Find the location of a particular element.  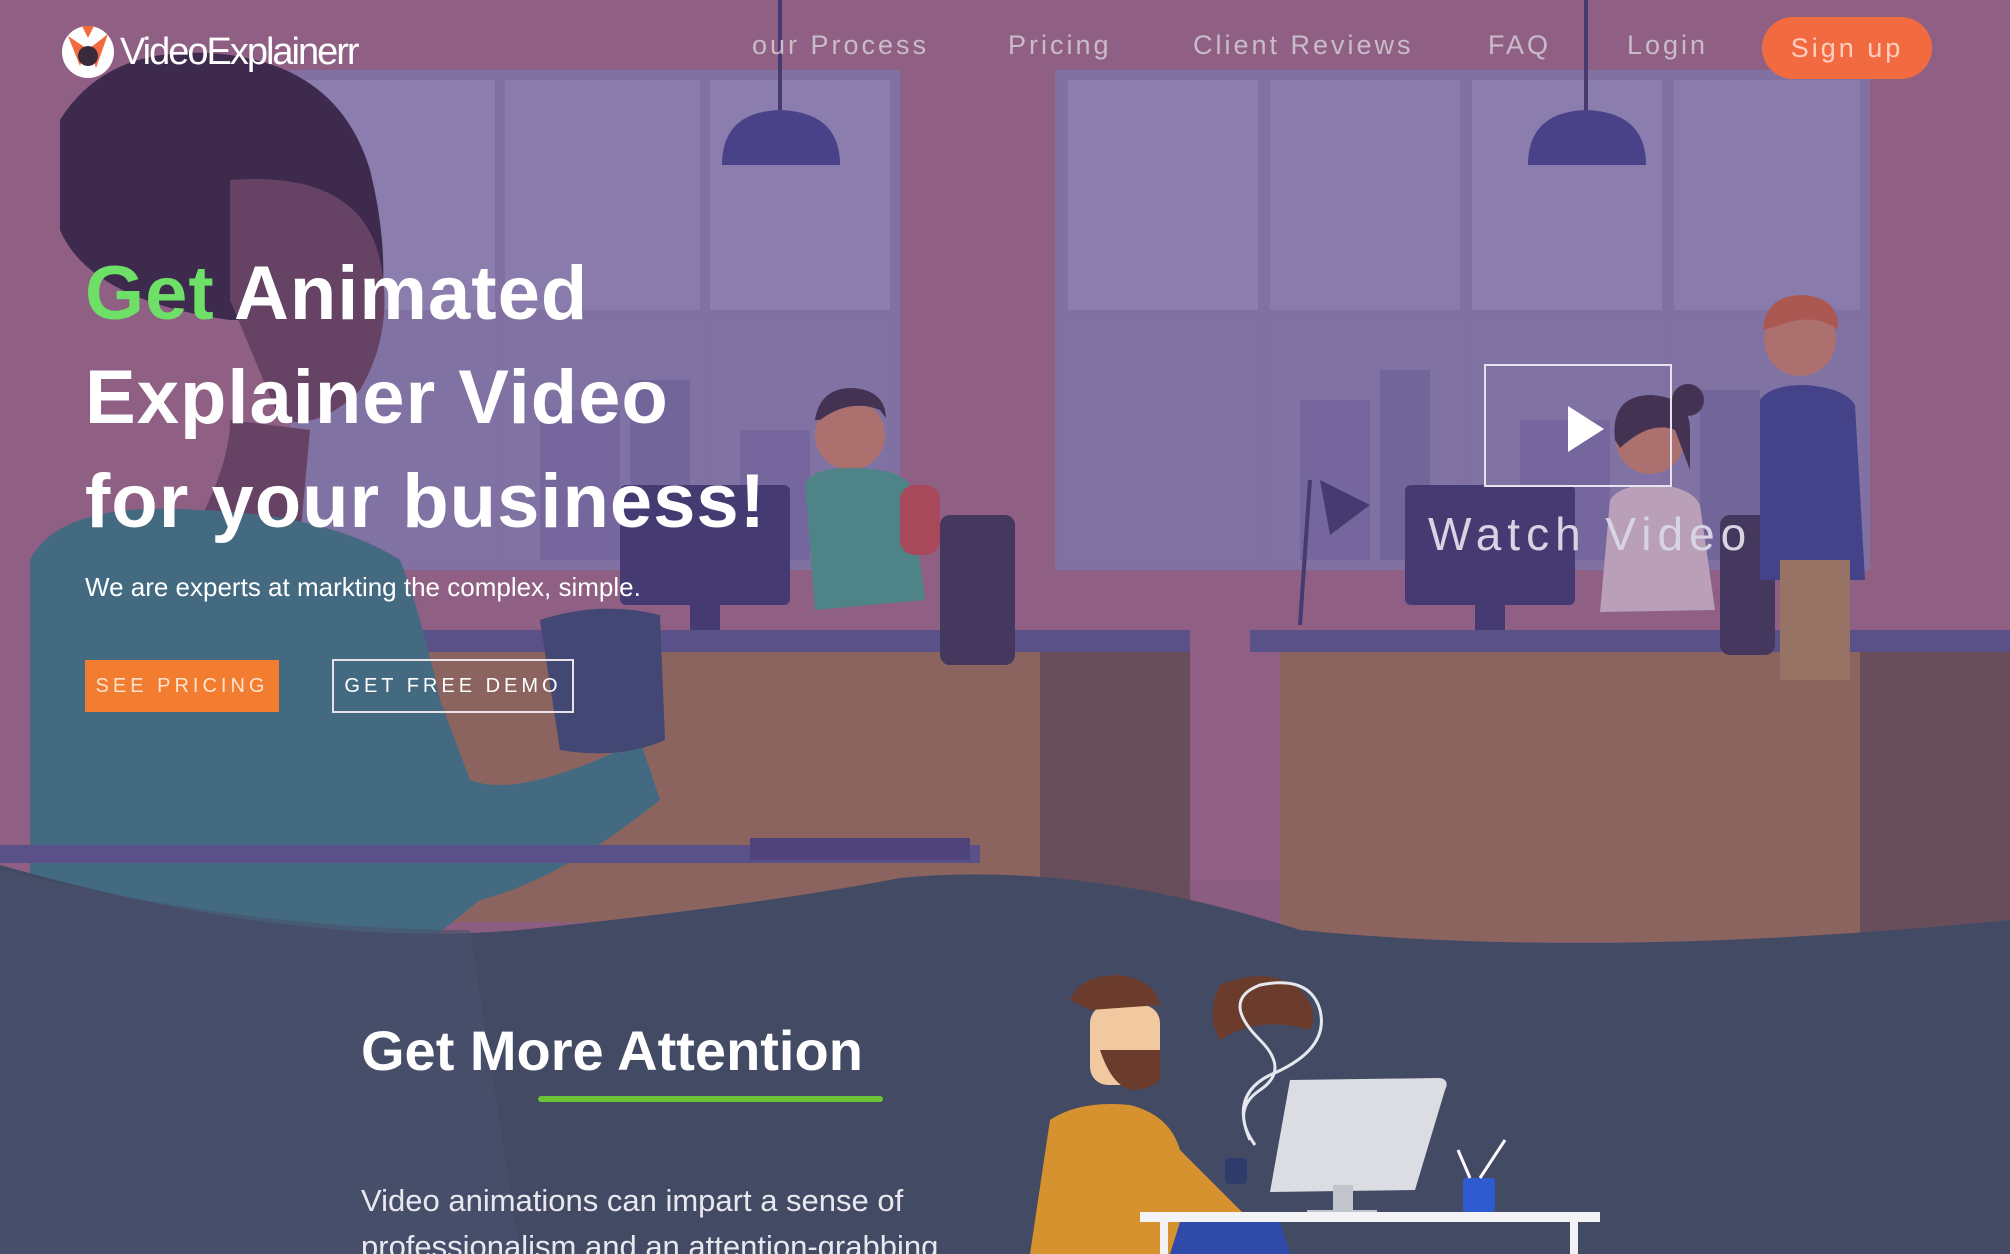

see-pricing-button: SEE PRICING is located at coordinates (182, 686).